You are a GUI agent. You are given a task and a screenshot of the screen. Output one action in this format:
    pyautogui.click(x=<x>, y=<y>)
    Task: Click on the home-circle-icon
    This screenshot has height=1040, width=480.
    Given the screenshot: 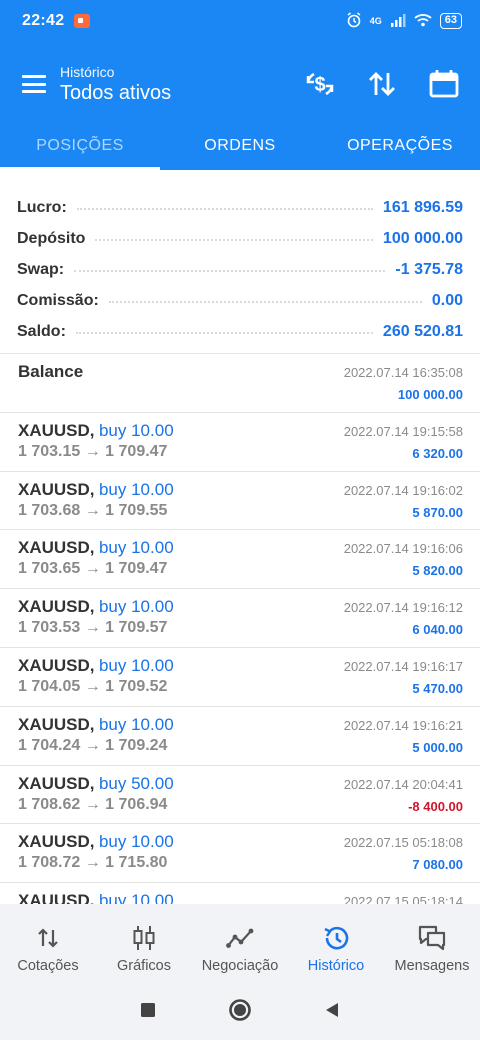 What is the action you would take?
    pyautogui.click(x=240, y=1012)
    